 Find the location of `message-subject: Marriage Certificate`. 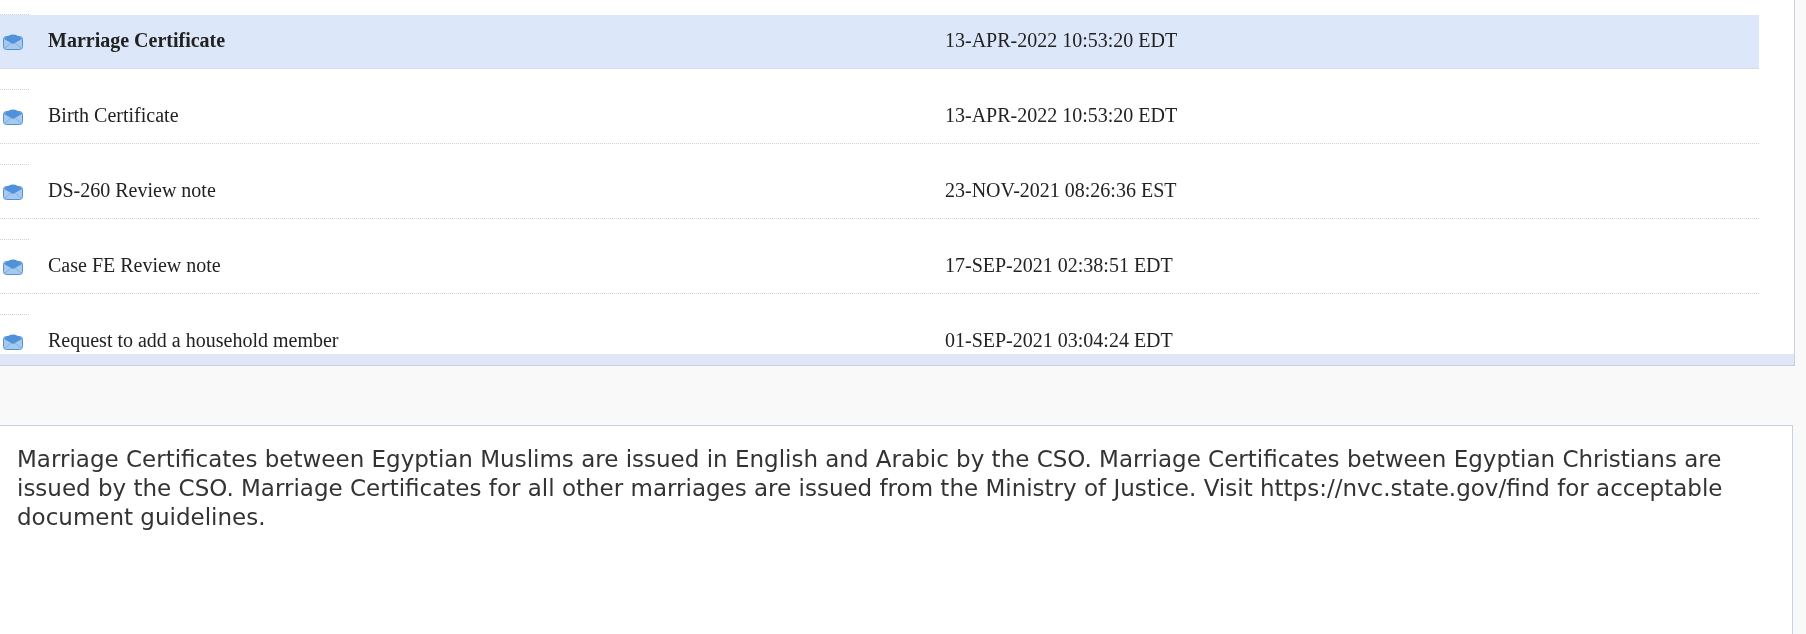

message-subject: Marriage Certificate is located at coordinates (137, 40).